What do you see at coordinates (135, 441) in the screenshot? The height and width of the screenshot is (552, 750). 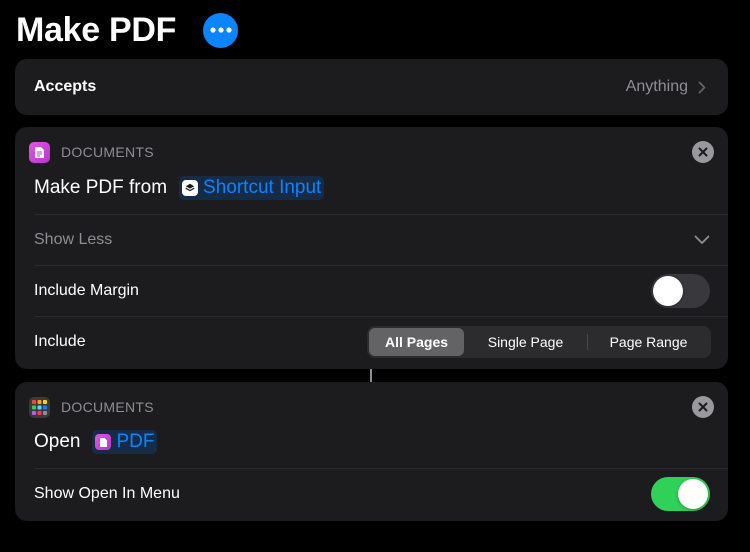 I see `token-label: PDF` at bounding box center [135, 441].